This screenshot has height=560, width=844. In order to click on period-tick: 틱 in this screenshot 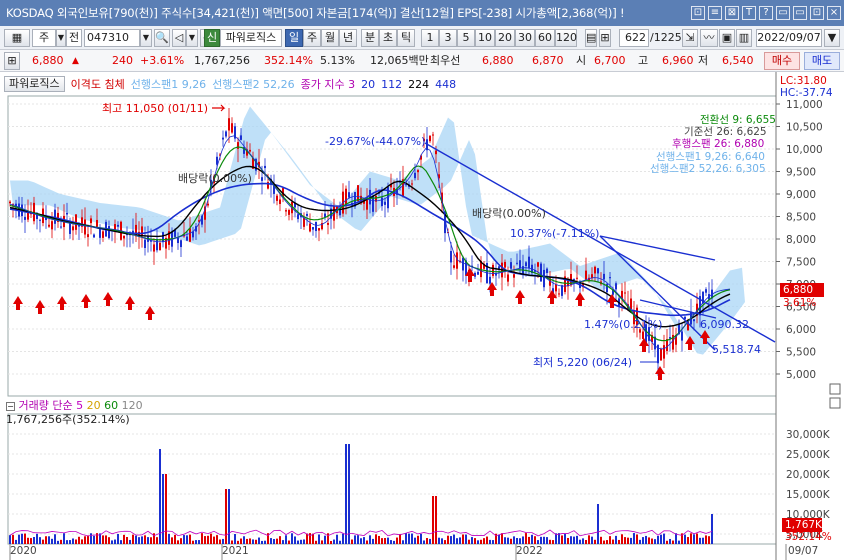, I will do `click(406, 38)`.